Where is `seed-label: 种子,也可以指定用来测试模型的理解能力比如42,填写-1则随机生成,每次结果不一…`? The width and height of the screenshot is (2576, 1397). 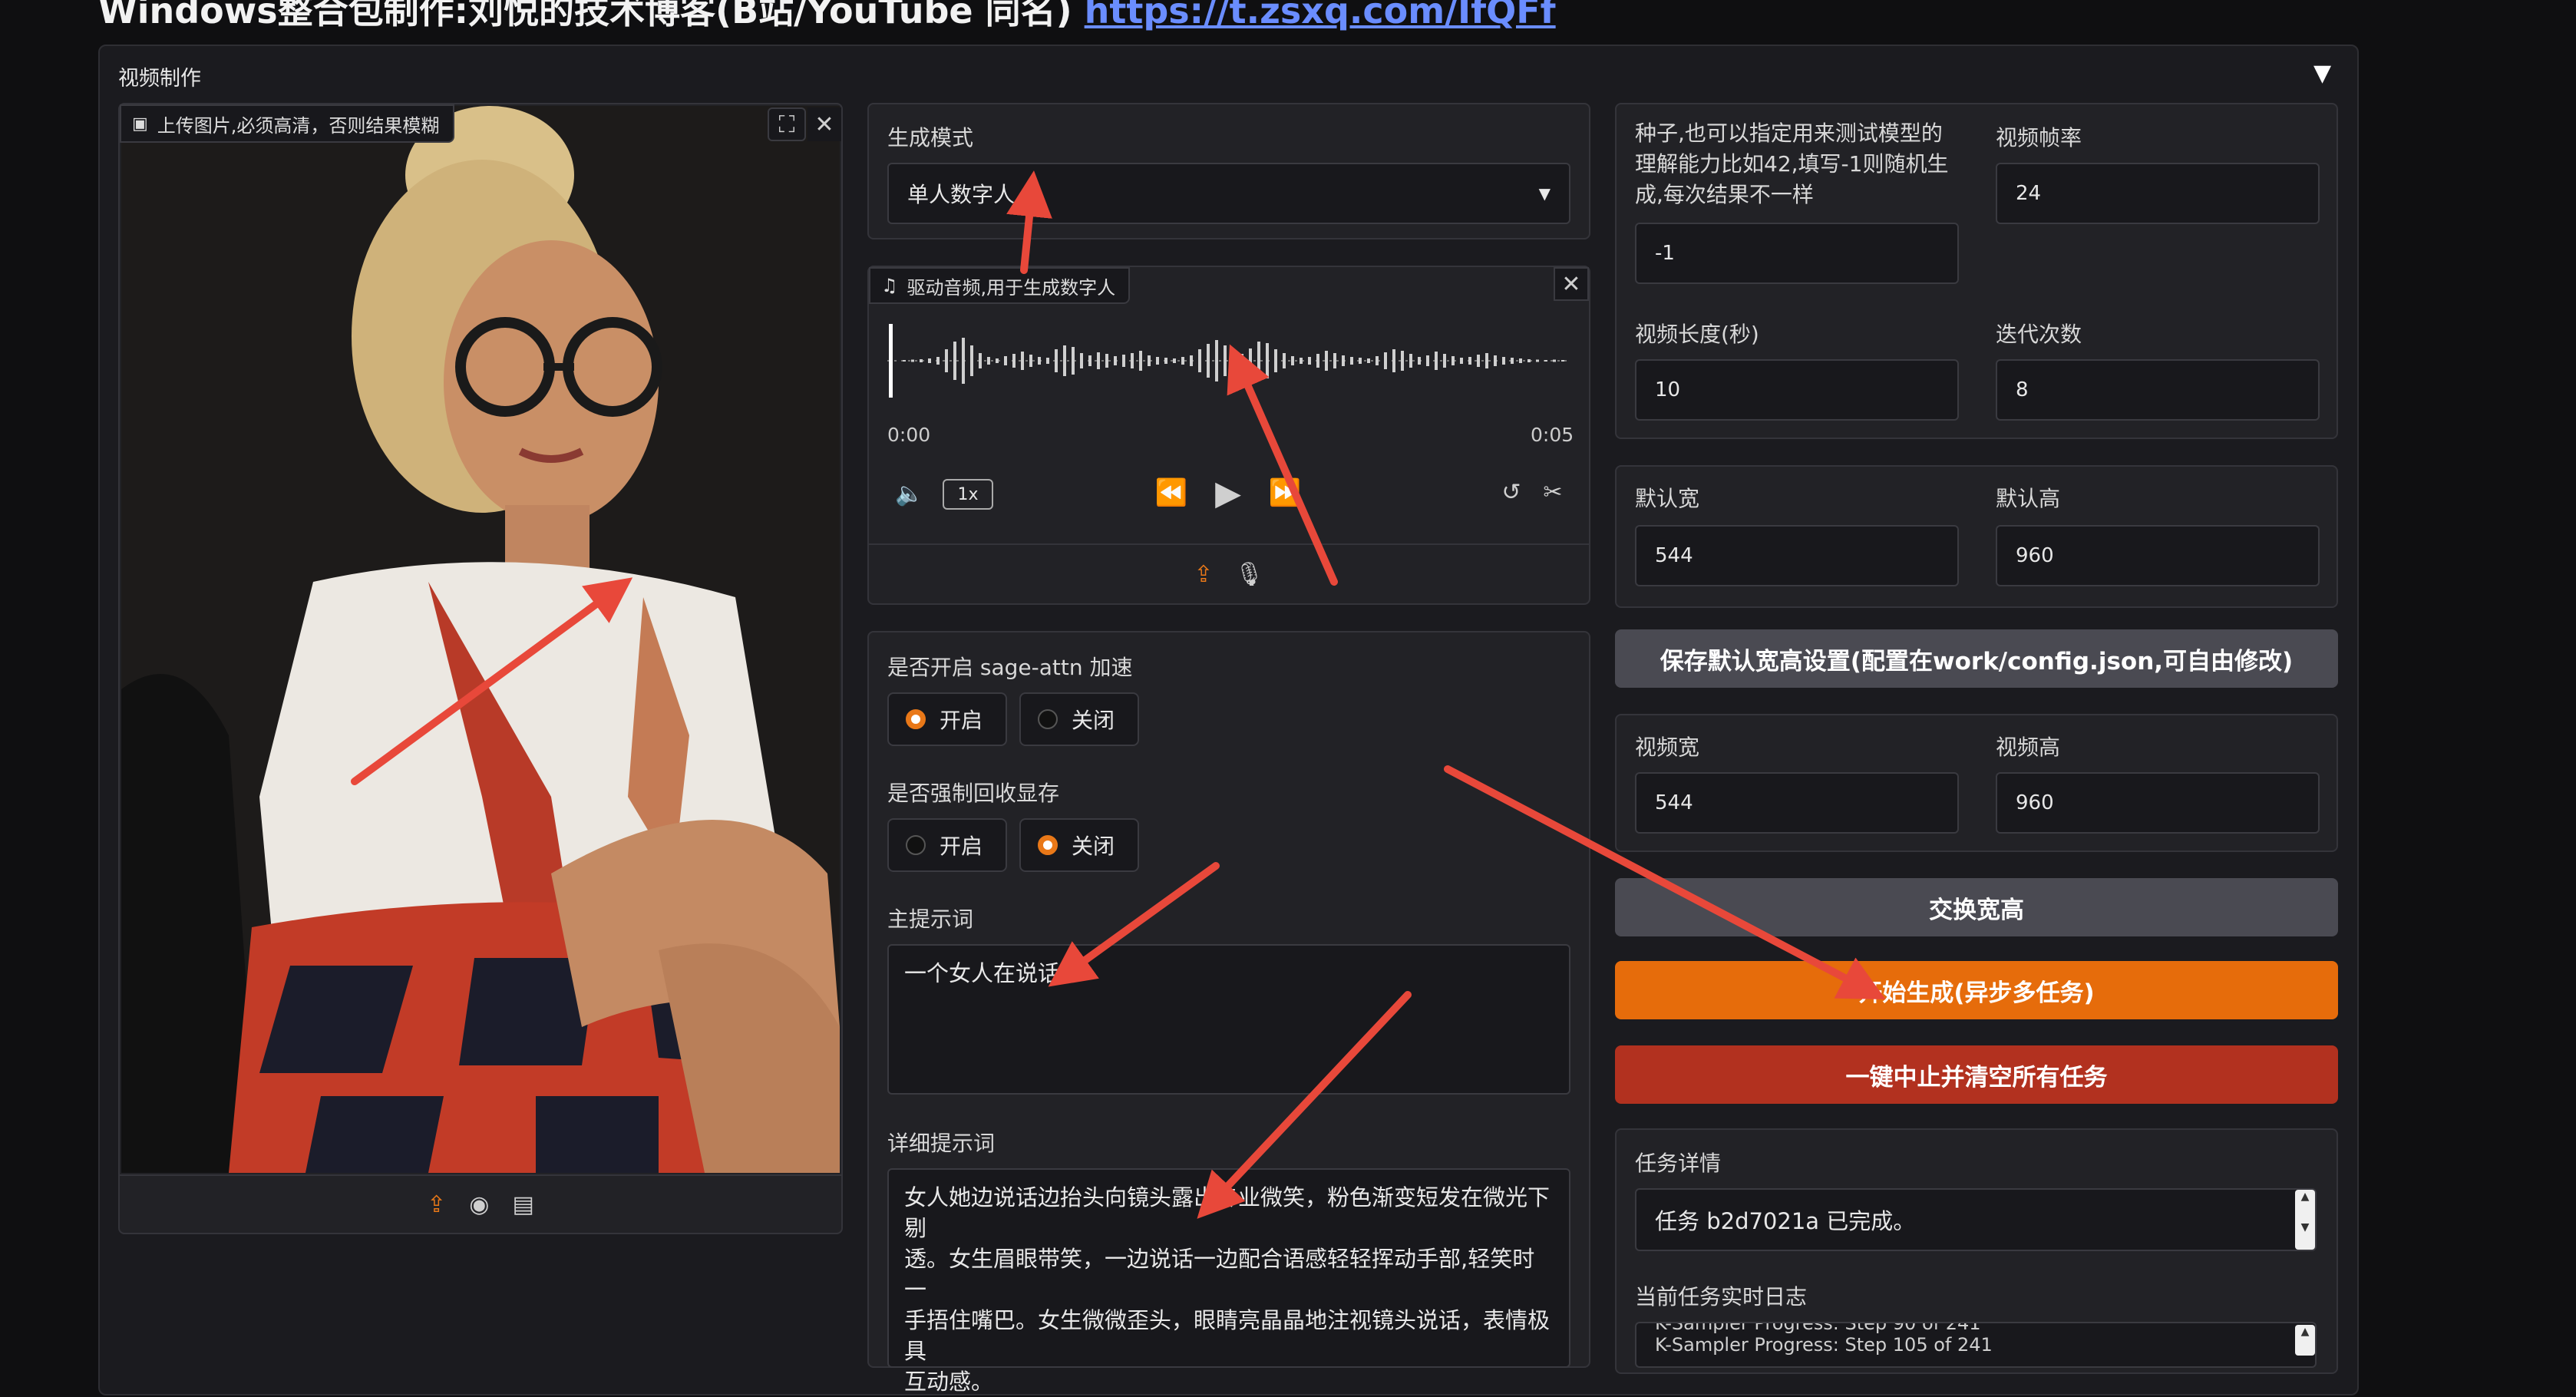 seed-label: 种子,也可以指定用来测试模型的理解能力比如42,填写-1则随机生成,每次结果不一… is located at coordinates (1792, 164).